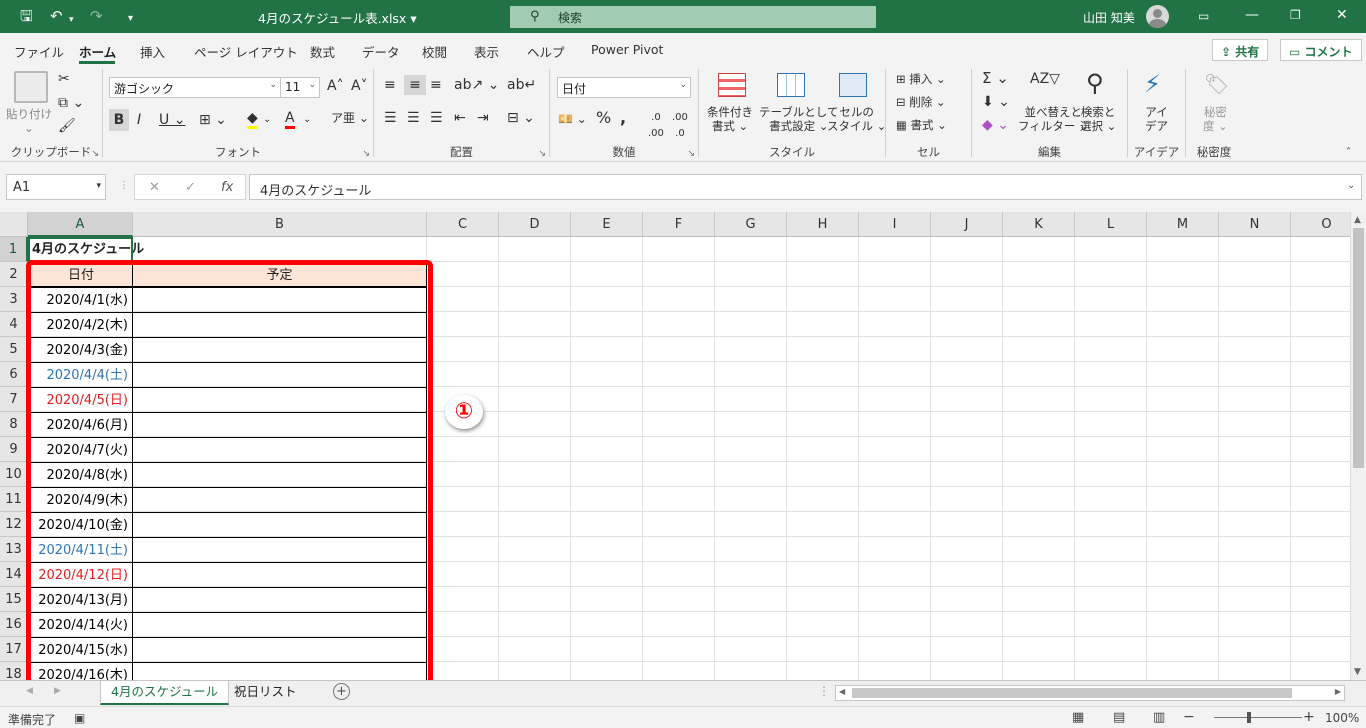 The width and height of the screenshot is (1366, 728). What do you see at coordinates (14, 671) in the screenshot?
I see `row-header-18: 18` at bounding box center [14, 671].